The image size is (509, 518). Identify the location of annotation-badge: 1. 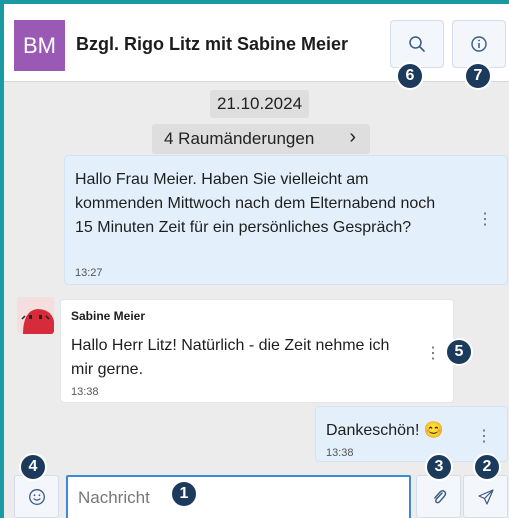
(184, 494).